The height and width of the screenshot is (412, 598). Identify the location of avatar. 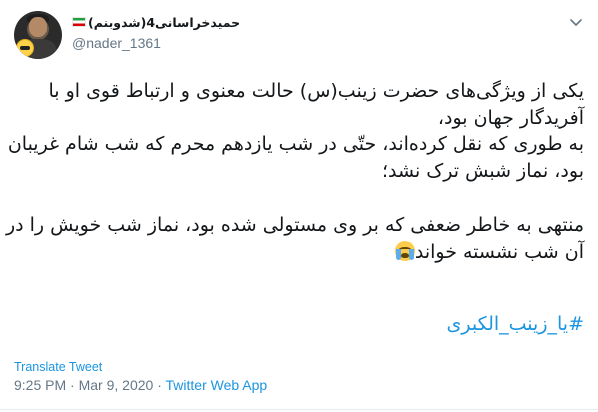
(38, 35).